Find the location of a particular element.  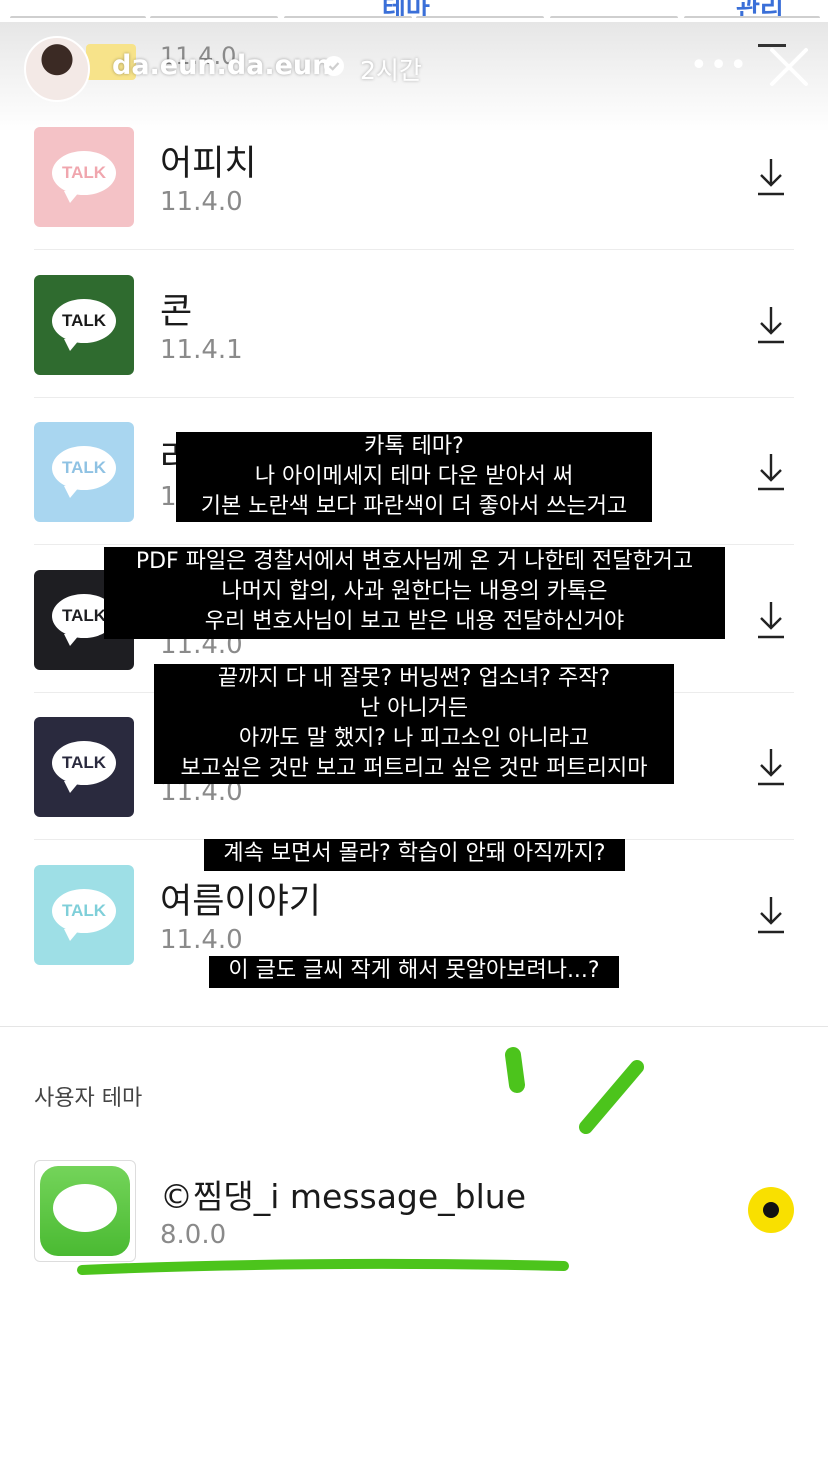

caption-line: 난 아니거든 is located at coordinates (414, 708).